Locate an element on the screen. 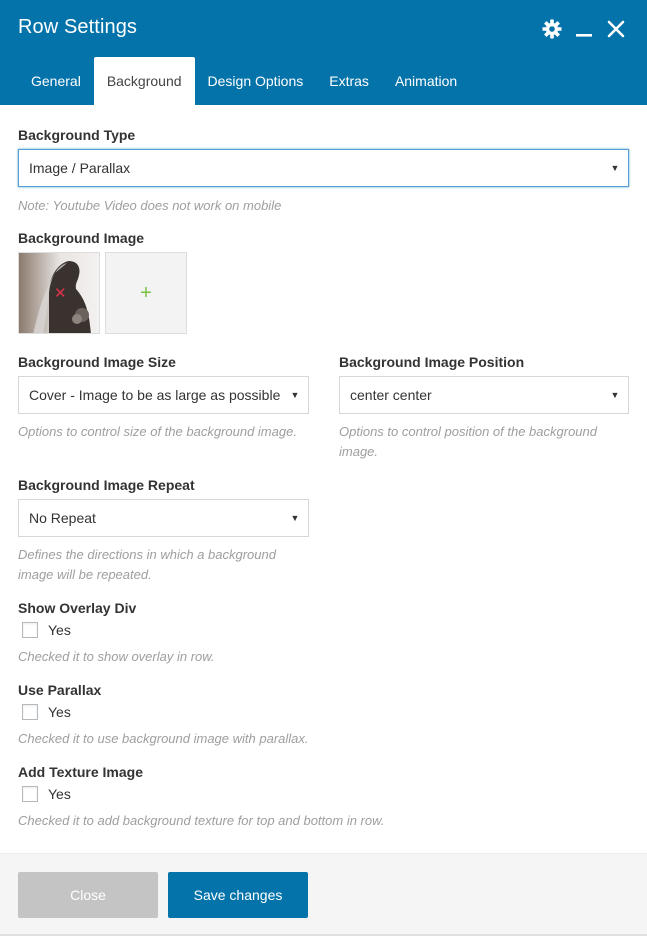 The width and height of the screenshot is (647, 936). parallax-checkbox-row: Yes is located at coordinates (46, 712).